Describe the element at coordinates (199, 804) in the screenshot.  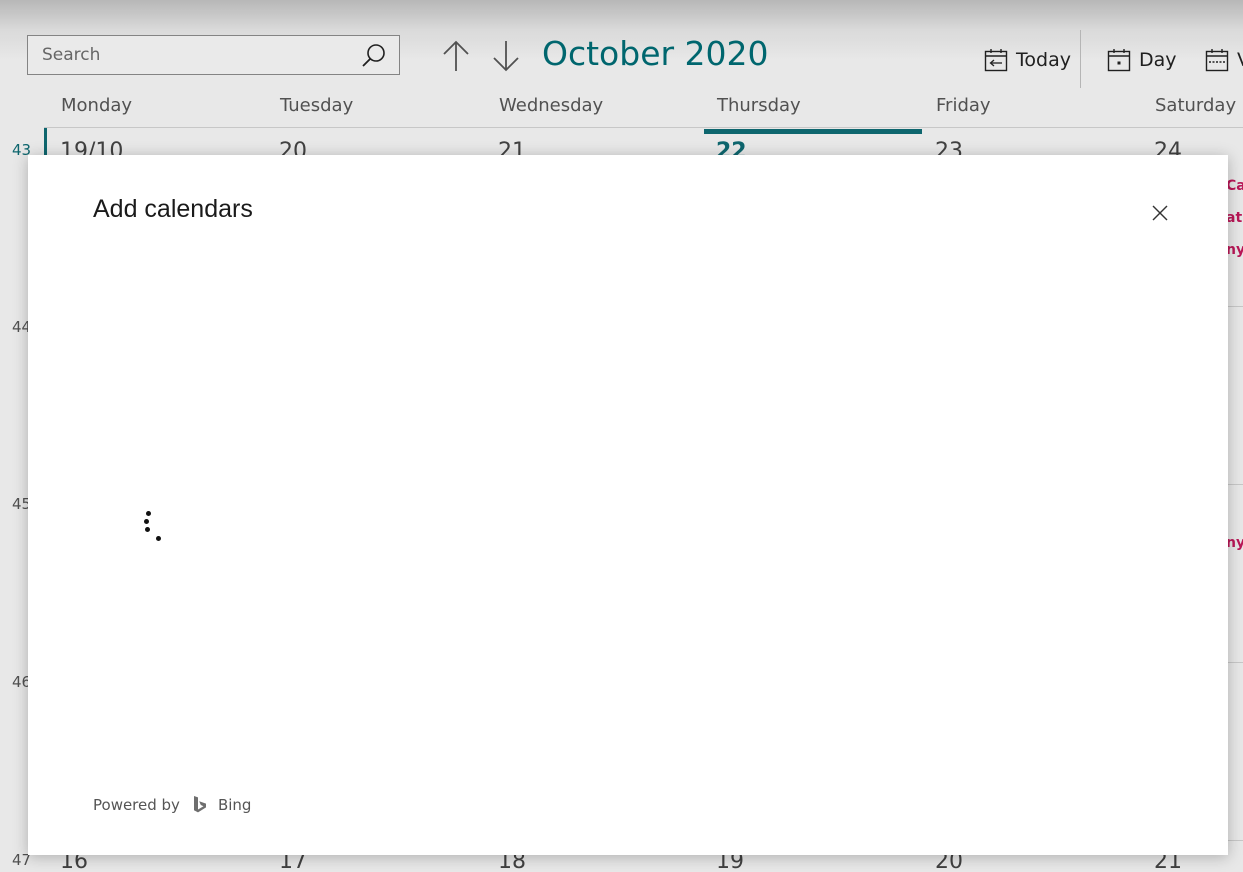
I see `bing-logo-icon` at that location.